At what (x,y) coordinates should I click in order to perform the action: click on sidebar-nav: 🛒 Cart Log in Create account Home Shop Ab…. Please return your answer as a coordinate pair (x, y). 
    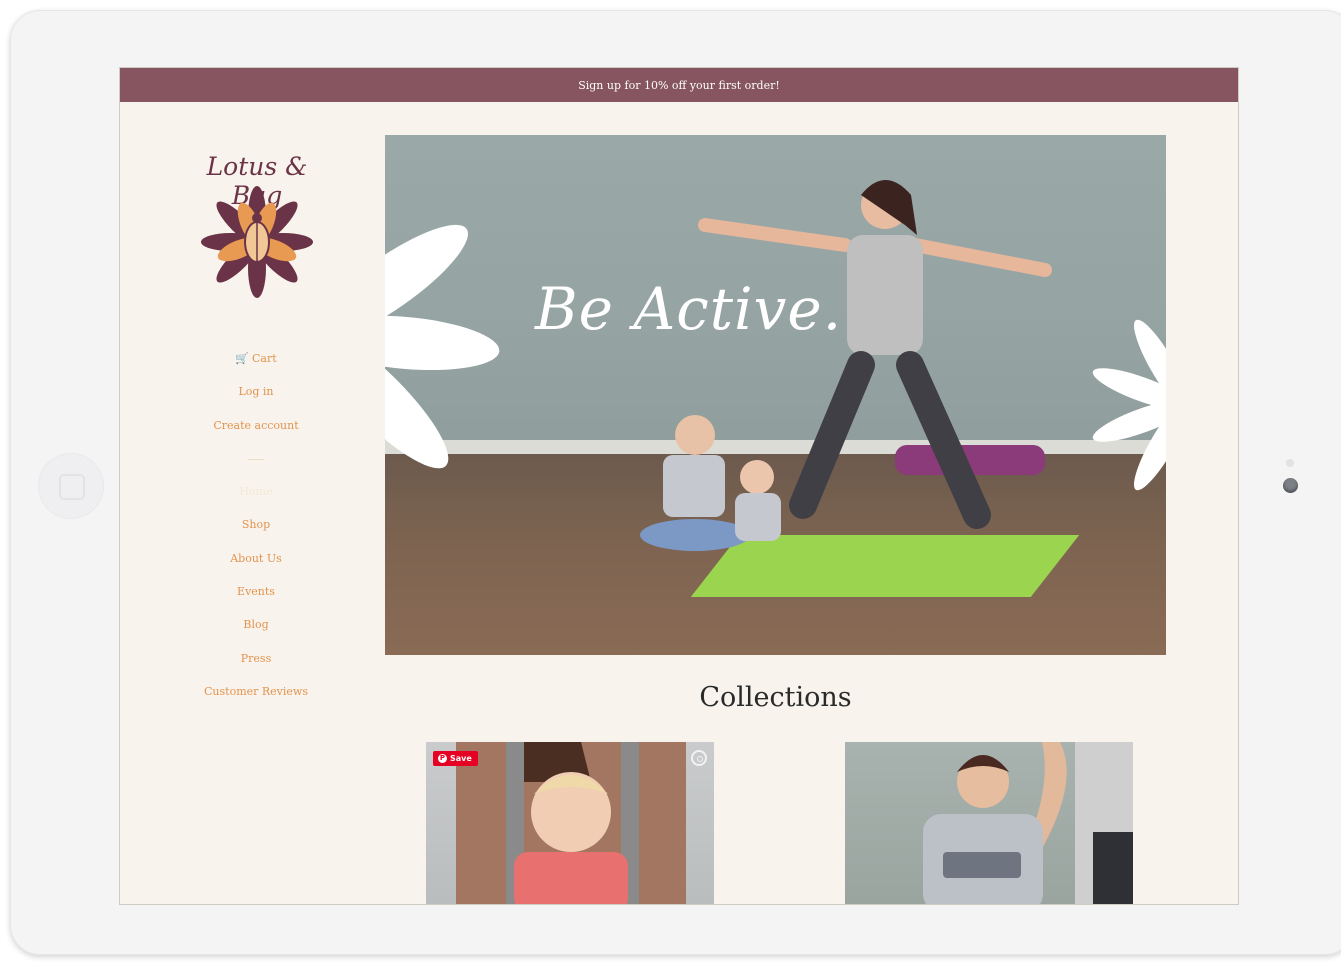
    Looking at the image, I should click on (256, 532).